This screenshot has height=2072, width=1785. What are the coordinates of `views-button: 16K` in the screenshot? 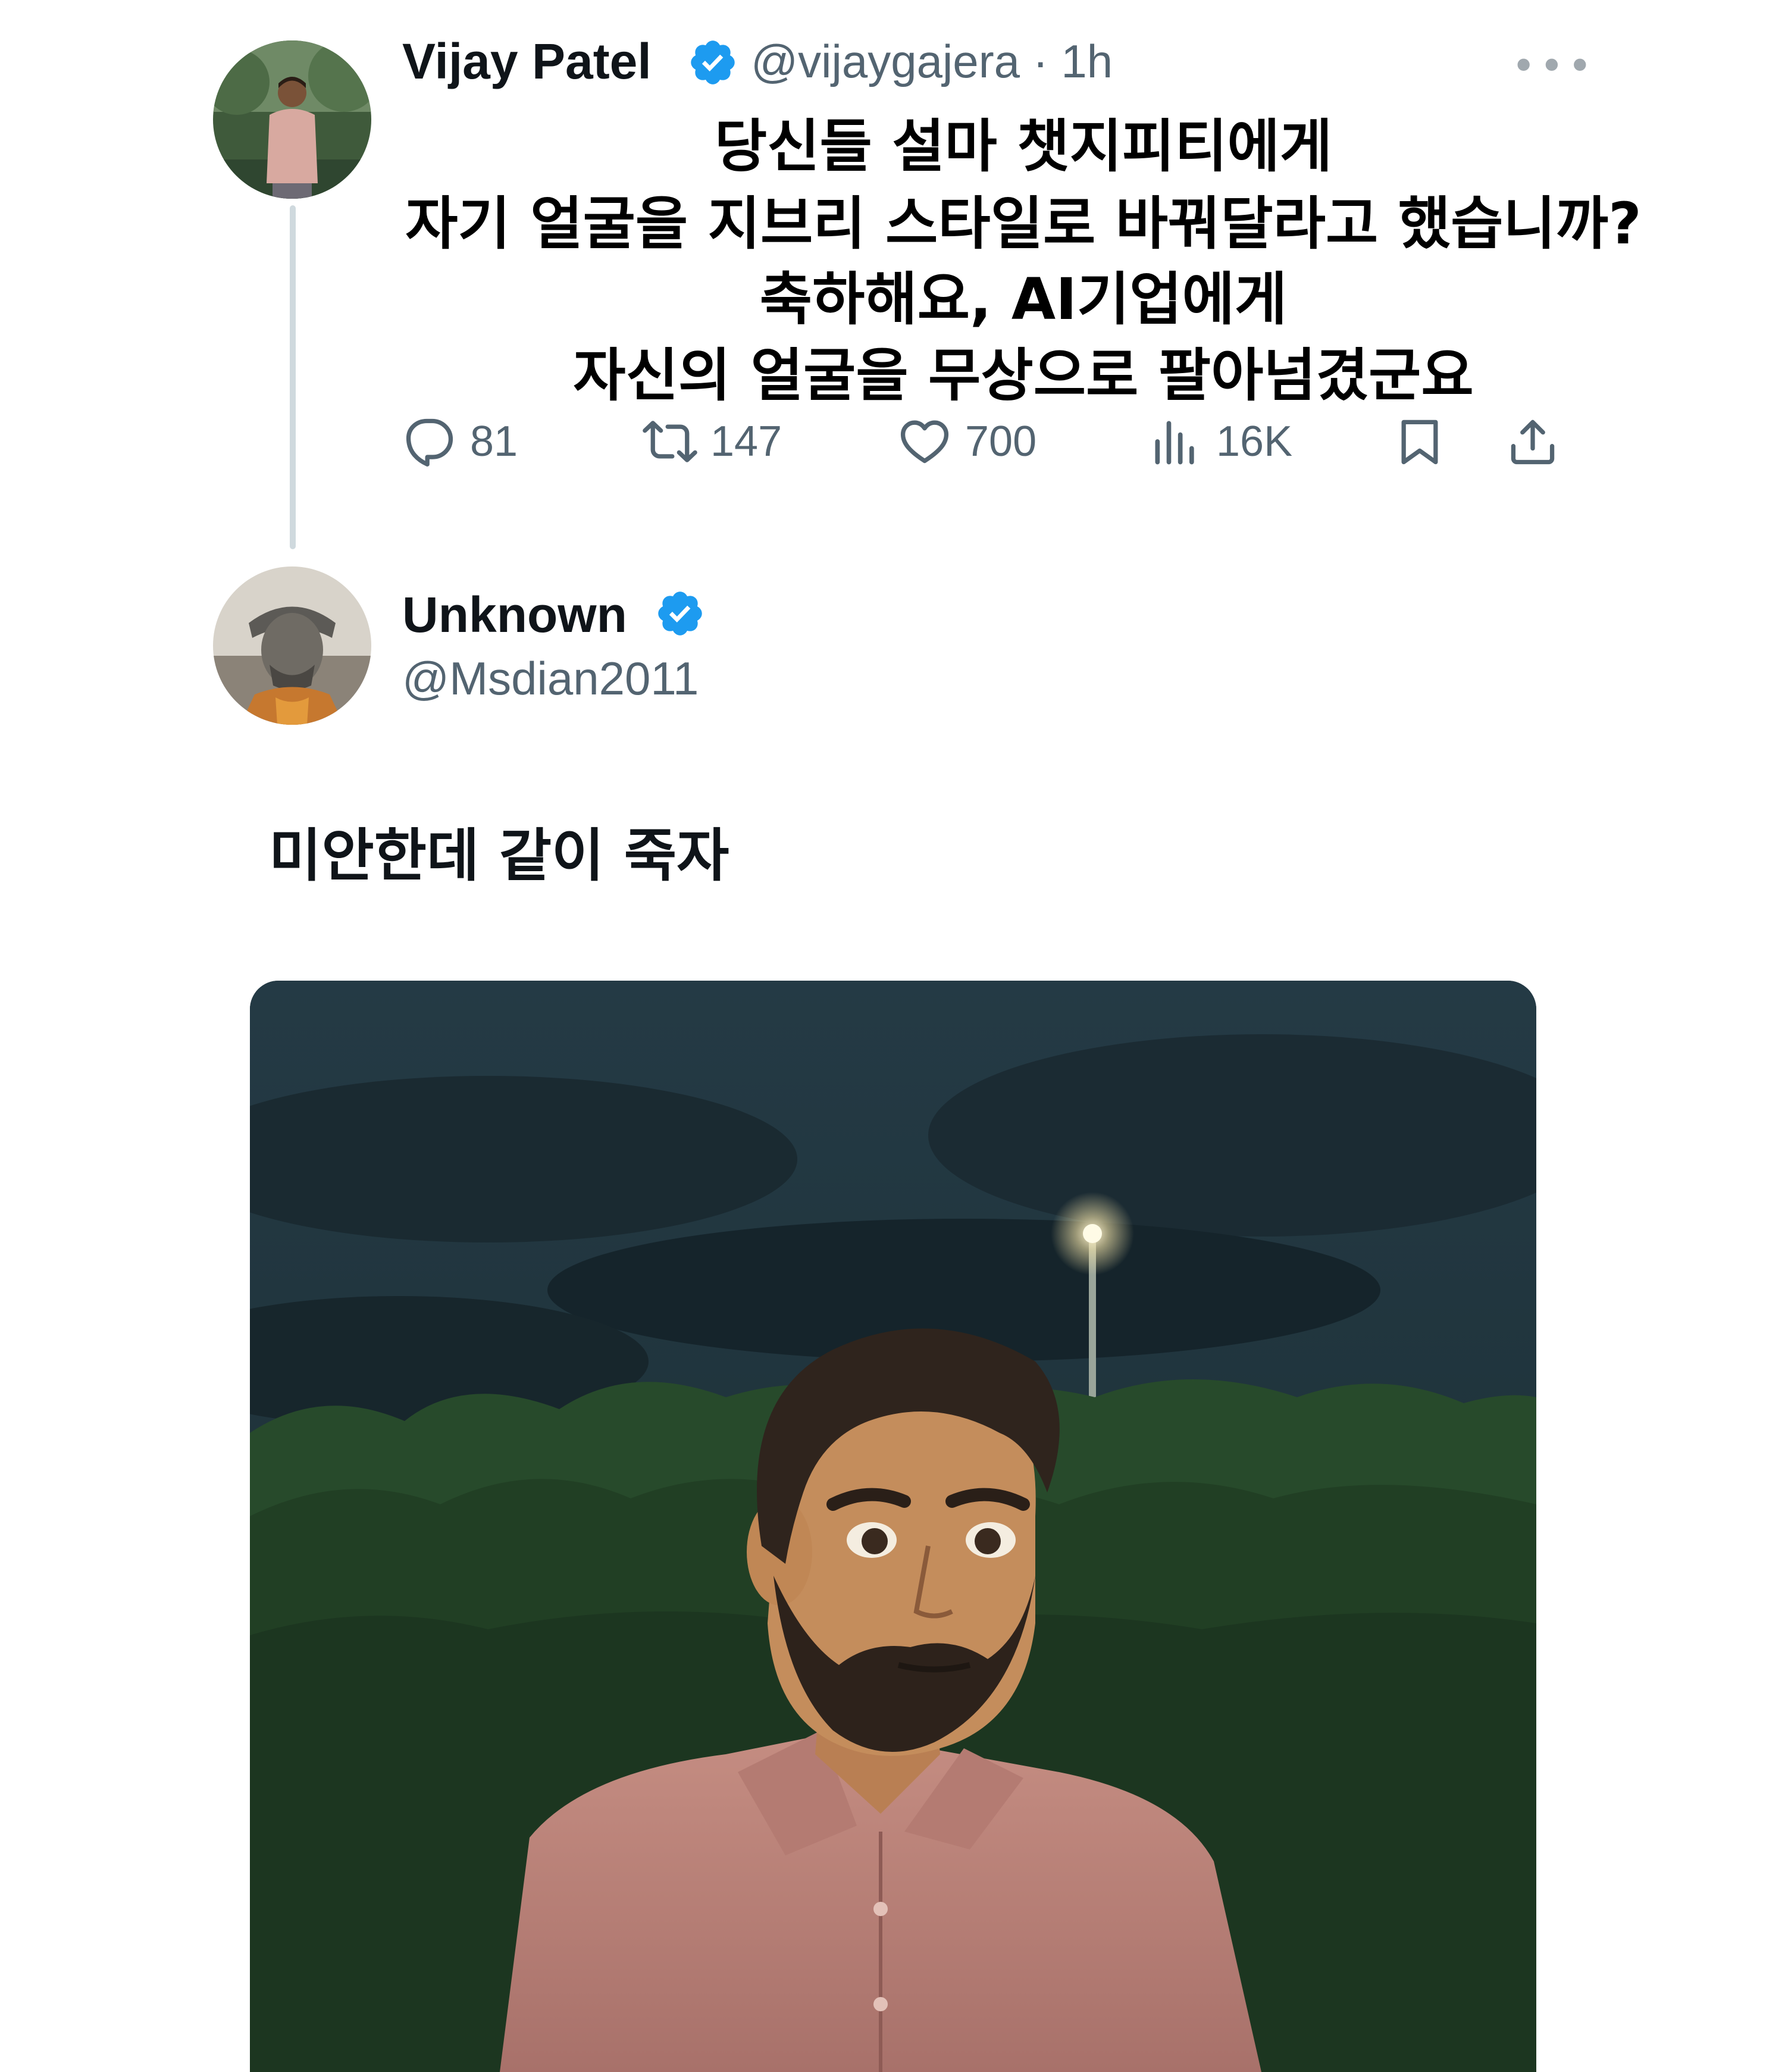 It's located at (1220, 441).